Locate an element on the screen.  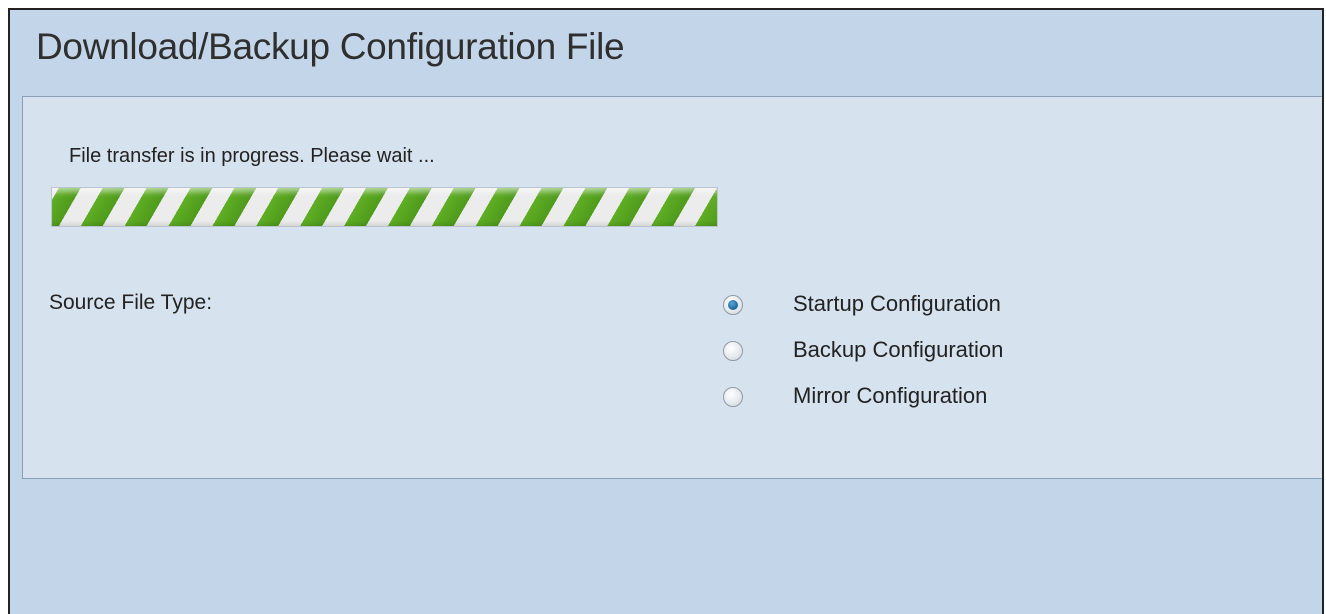
transfer-progress-bar is located at coordinates (384, 207).